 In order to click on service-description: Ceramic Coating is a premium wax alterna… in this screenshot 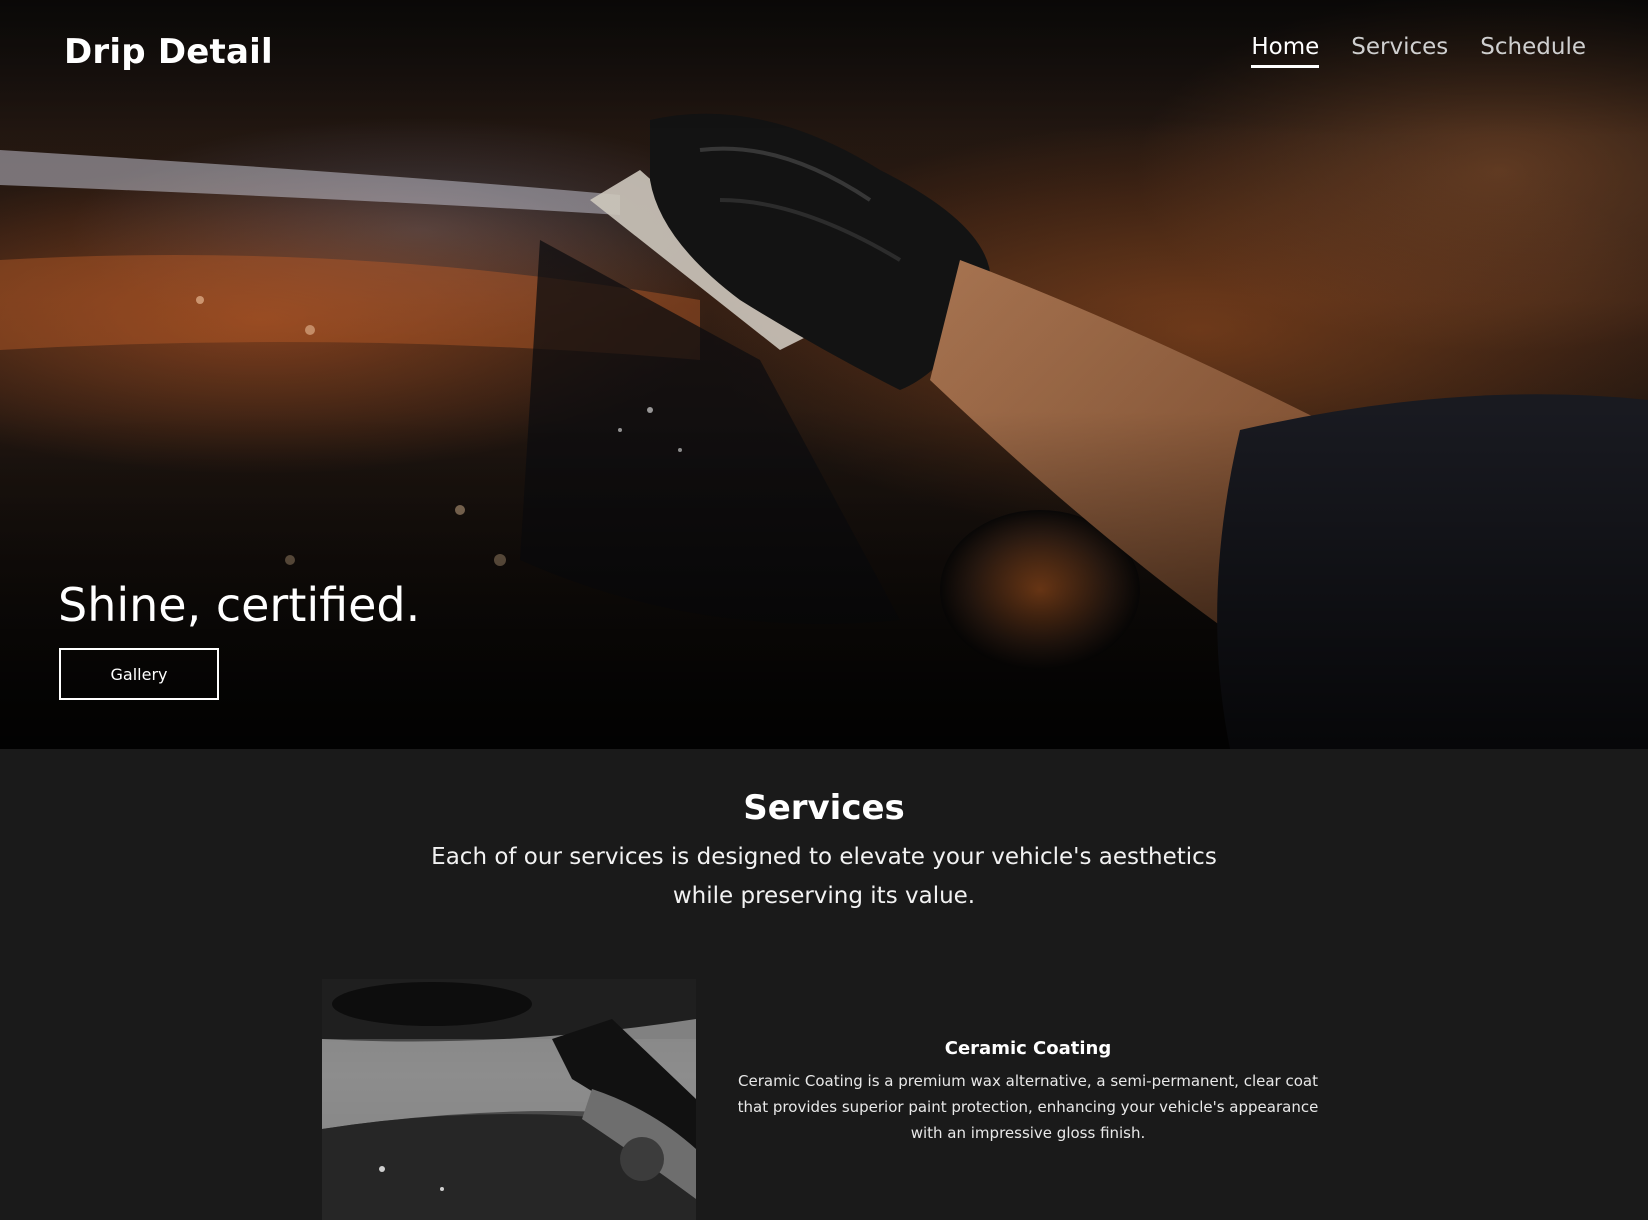, I will do `click(1028, 1107)`.